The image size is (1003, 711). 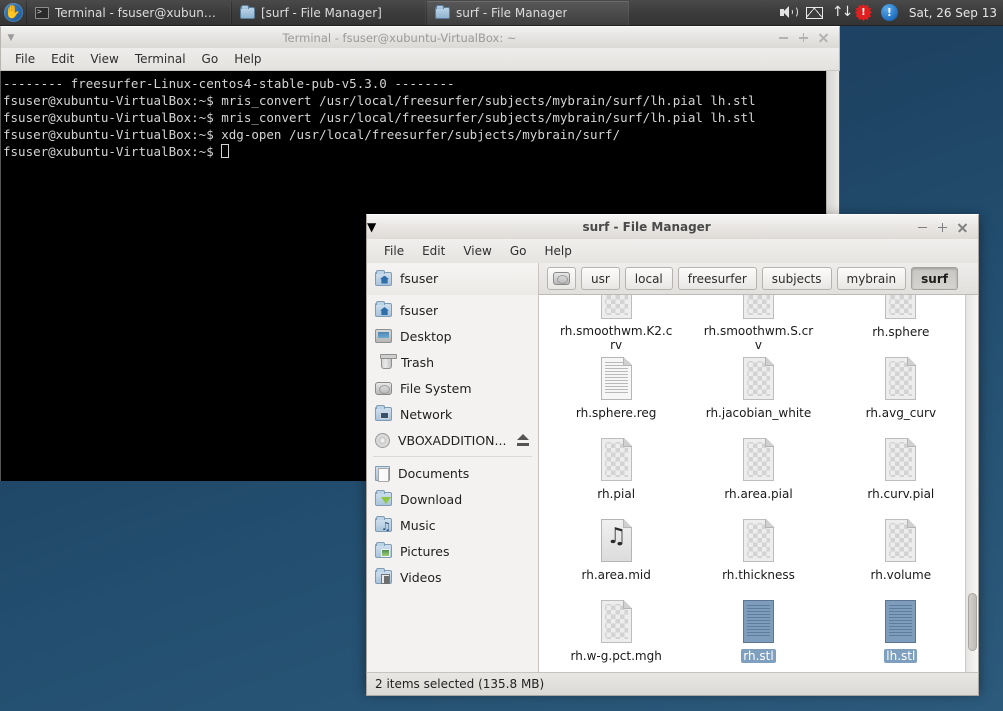 I want to click on breadcrumb-mybrain: mybrain, so click(x=871, y=278).